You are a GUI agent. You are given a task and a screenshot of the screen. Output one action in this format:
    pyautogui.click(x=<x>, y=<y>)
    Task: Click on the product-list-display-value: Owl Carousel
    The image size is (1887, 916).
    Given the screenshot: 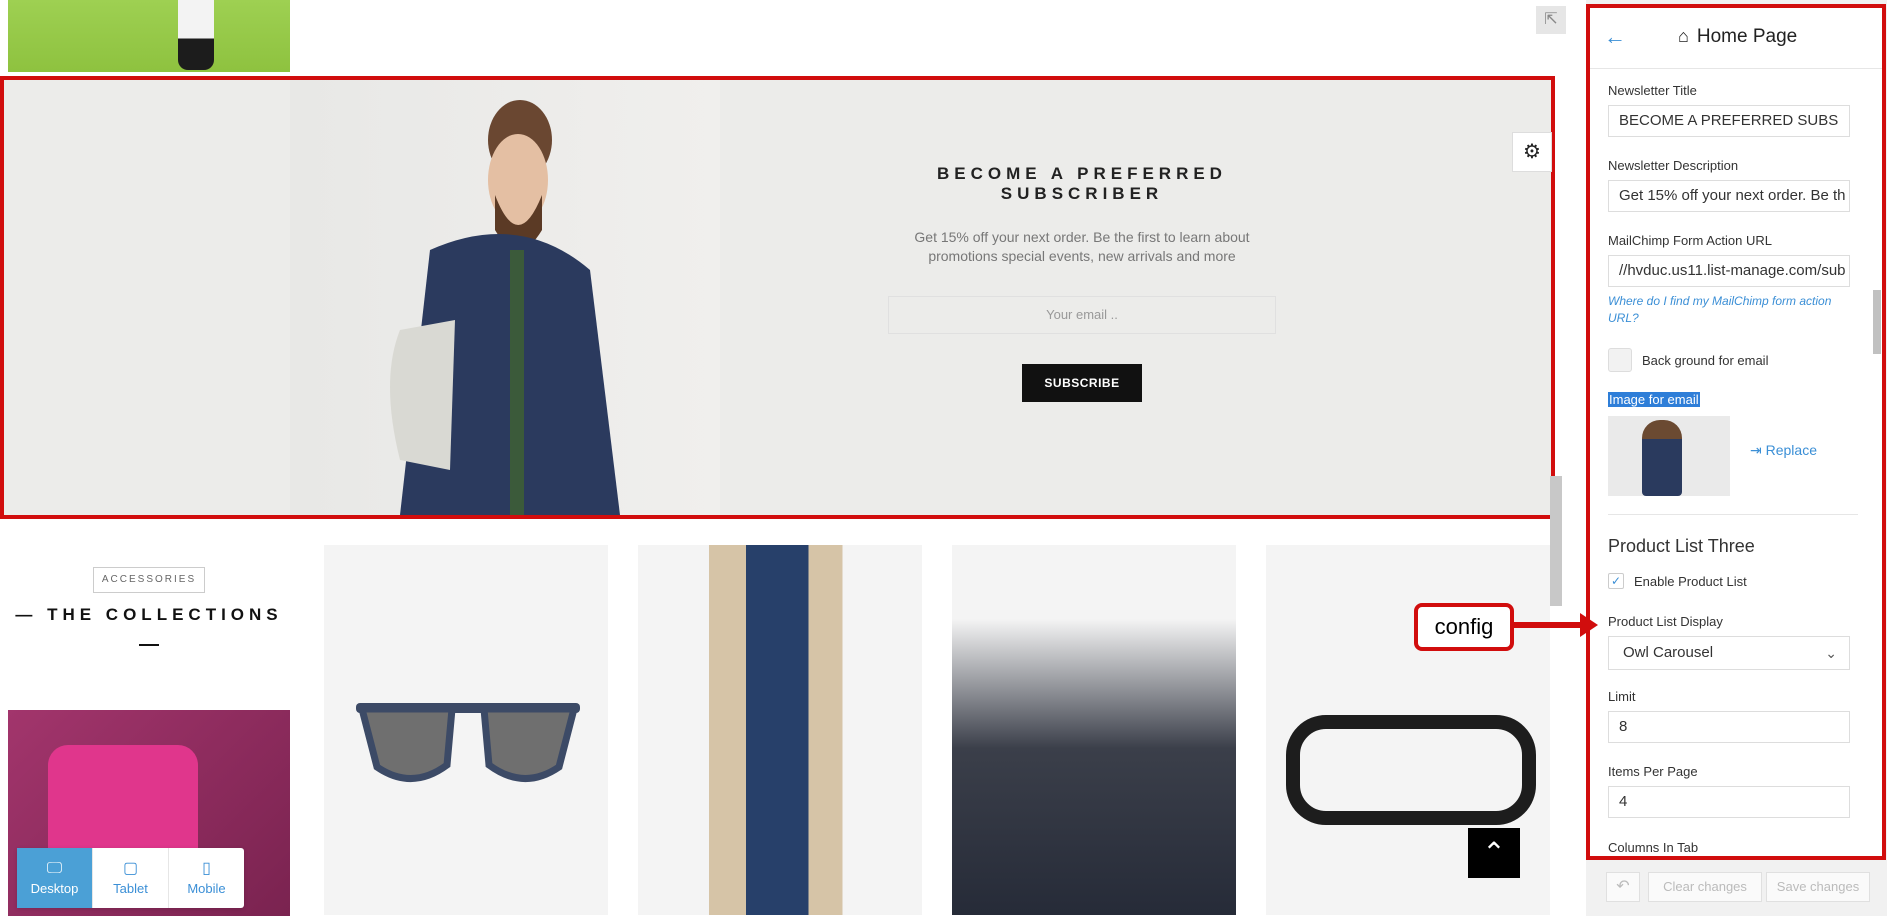 What is the action you would take?
    pyautogui.click(x=1668, y=652)
    